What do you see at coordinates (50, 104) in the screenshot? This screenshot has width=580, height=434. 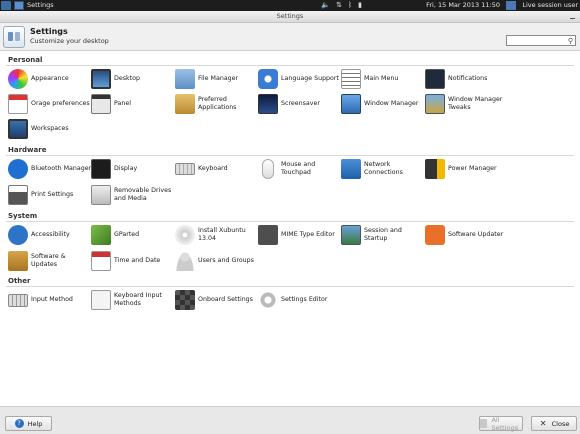 I see `settings-item-orage-preferences: Orage preferences` at bounding box center [50, 104].